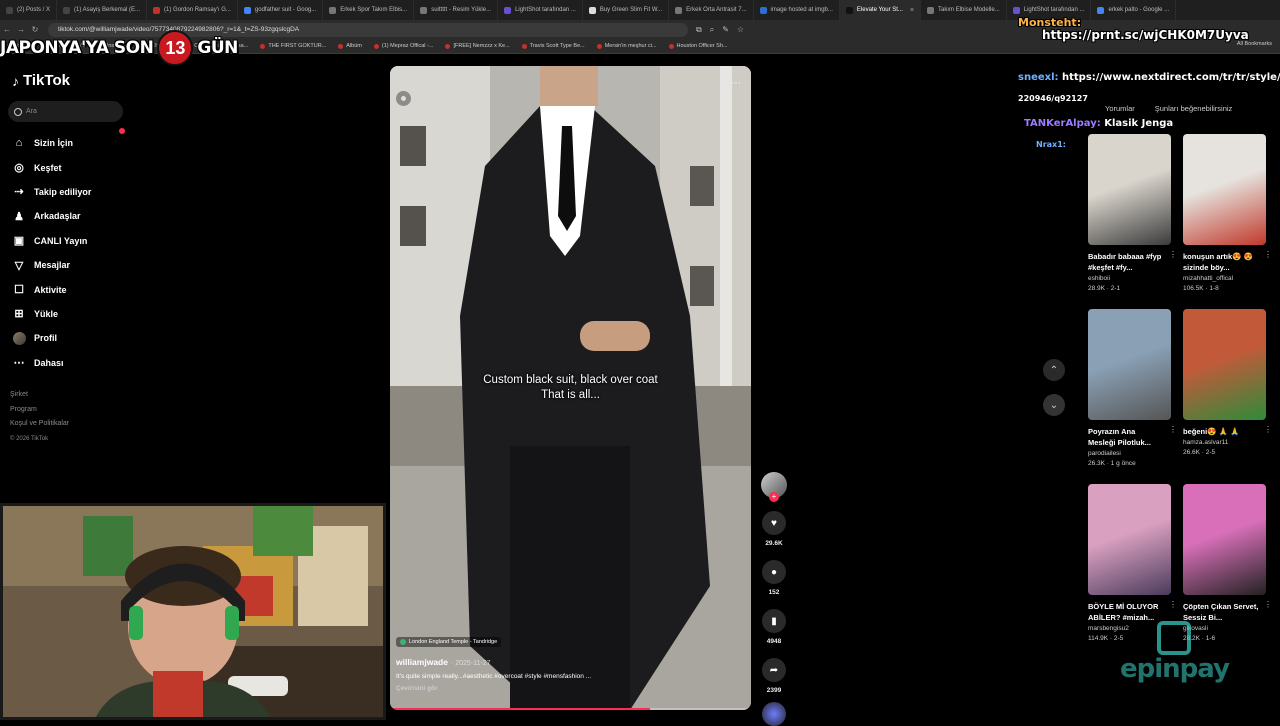  I want to click on browser-tab: (2) Posts / X, so click(29, 10).